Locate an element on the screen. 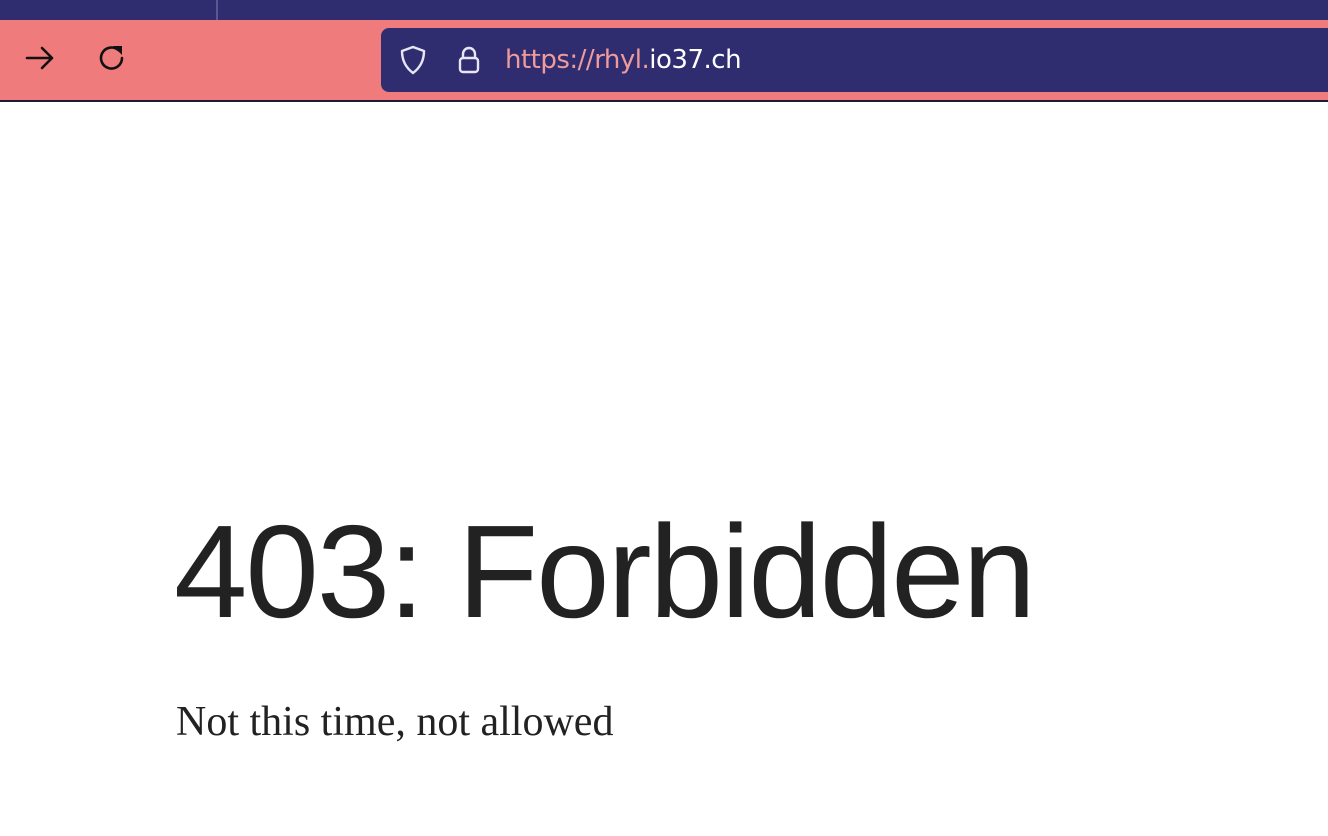 The height and width of the screenshot is (836, 1328). arrow-right-icon is located at coordinates (40, 60).